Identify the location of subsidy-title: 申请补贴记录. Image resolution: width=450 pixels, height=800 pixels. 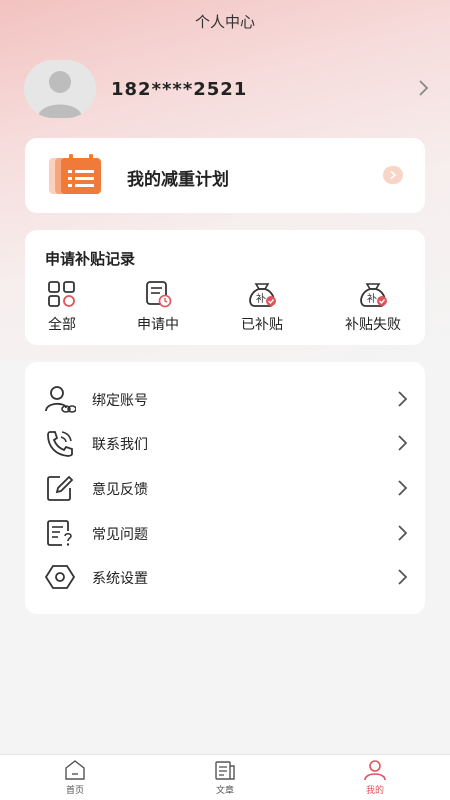
(90, 259).